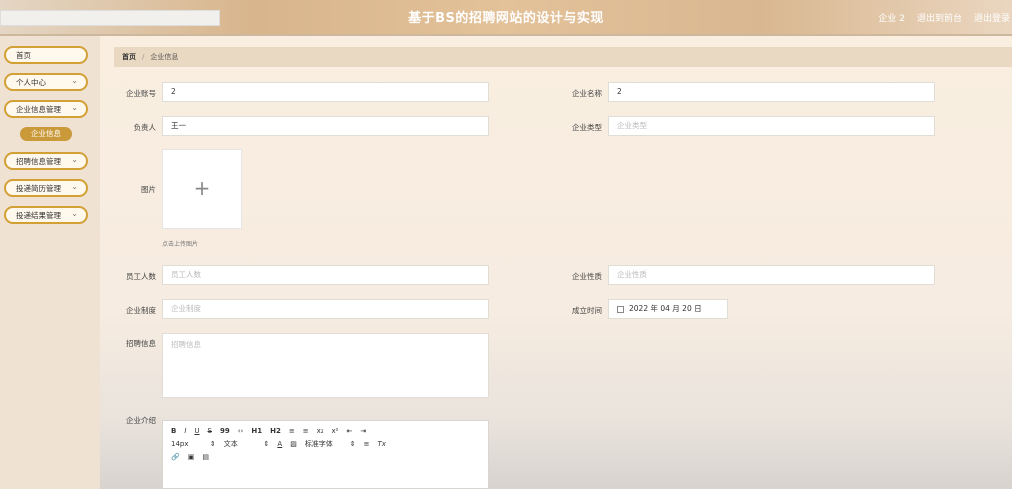 The image size is (1012, 489). What do you see at coordinates (256, 431) in the screenshot?
I see `h1-button: H1` at bounding box center [256, 431].